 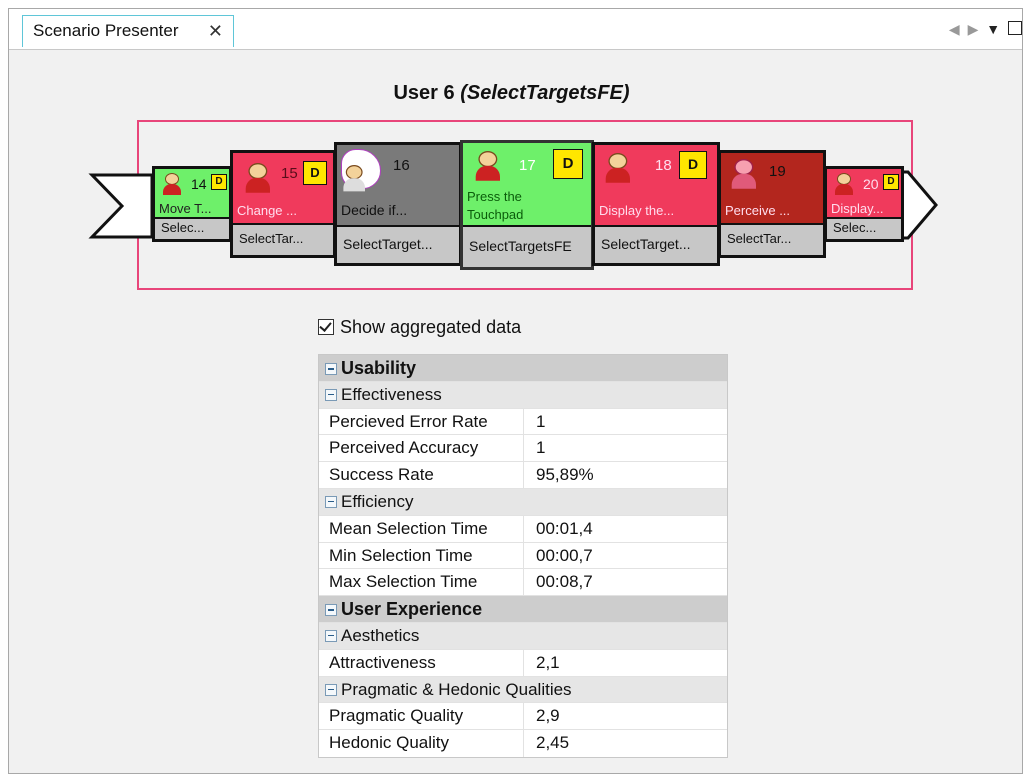 What do you see at coordinates (625, 717) in the screenshot?
I see `metric-value: 2,9` at bounding box center [625, 717].